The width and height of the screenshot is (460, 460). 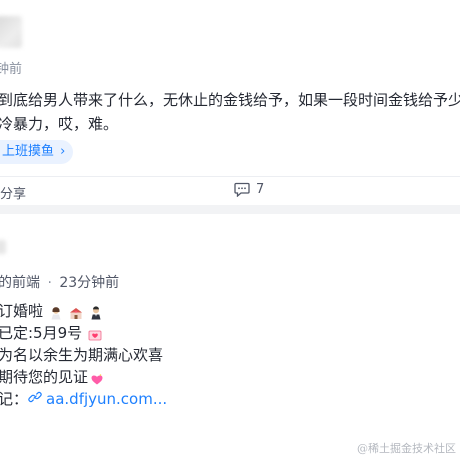 I want to click on comment-count: 7, so click(x=260, y=189).